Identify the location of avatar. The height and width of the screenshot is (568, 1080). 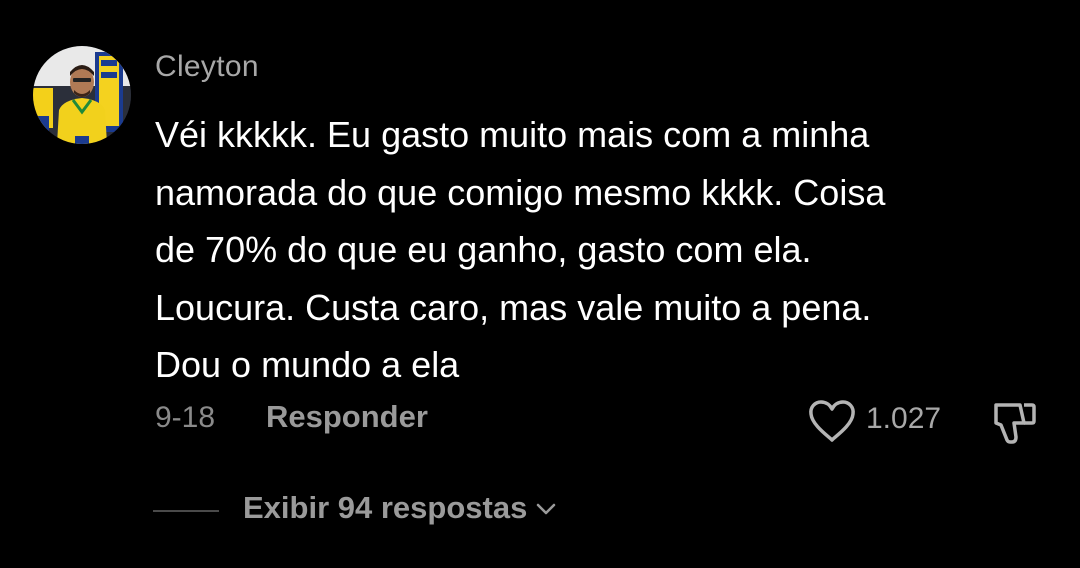
(82, 95).